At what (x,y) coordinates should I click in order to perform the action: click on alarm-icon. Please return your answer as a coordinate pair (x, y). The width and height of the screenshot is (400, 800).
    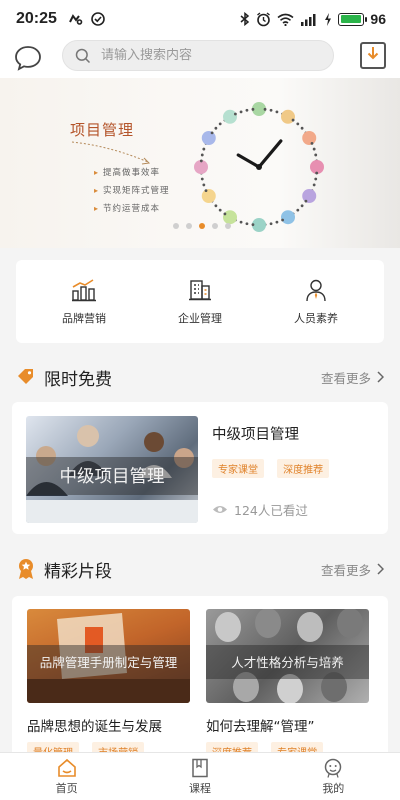
    Looking at the image, I should click on (264, 18).